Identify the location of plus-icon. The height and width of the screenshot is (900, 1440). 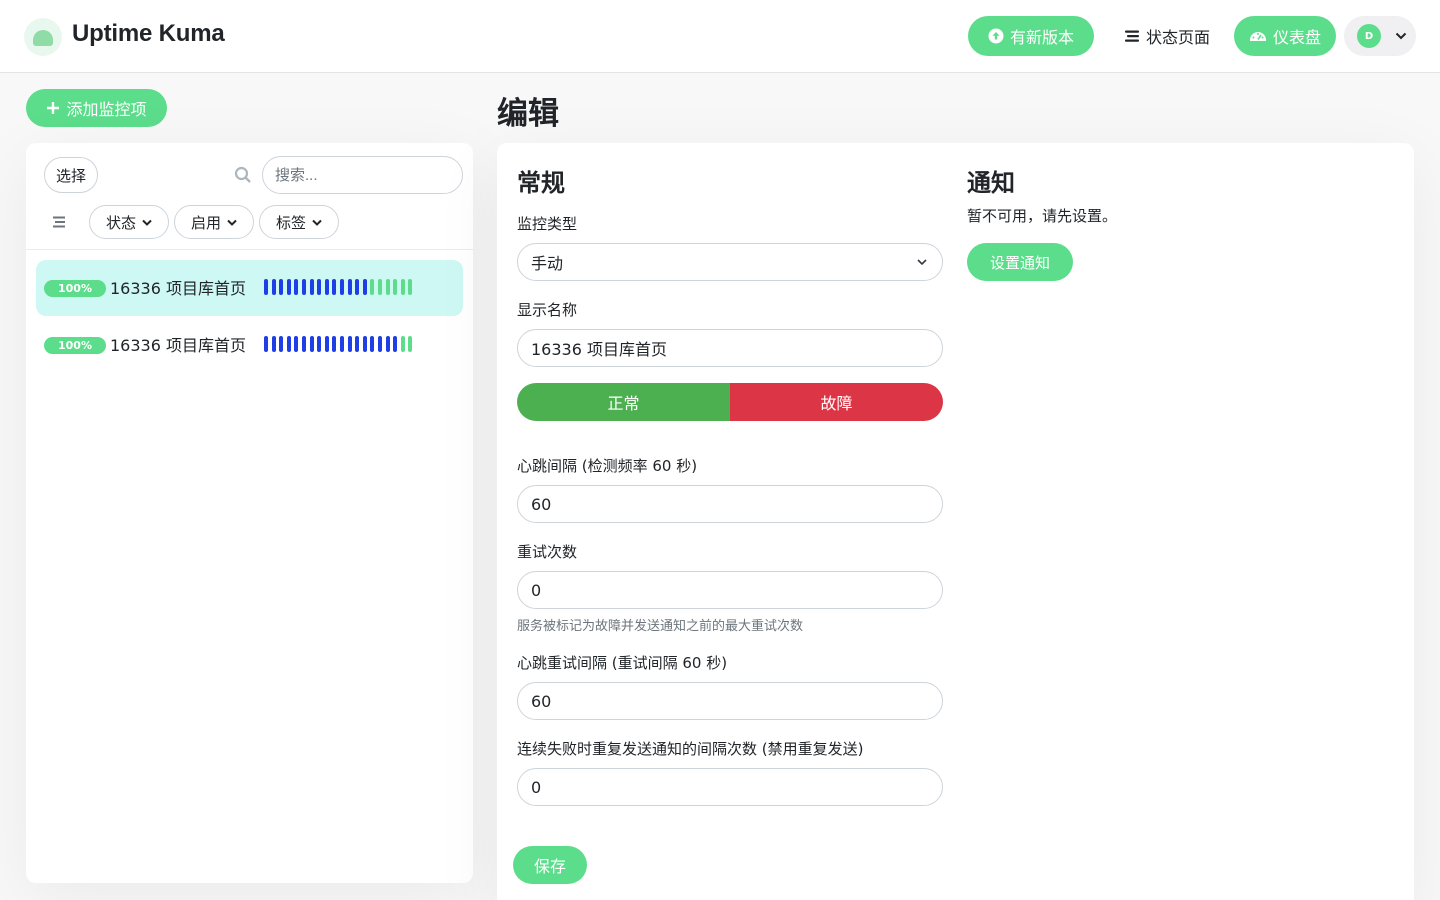
(53, 108).